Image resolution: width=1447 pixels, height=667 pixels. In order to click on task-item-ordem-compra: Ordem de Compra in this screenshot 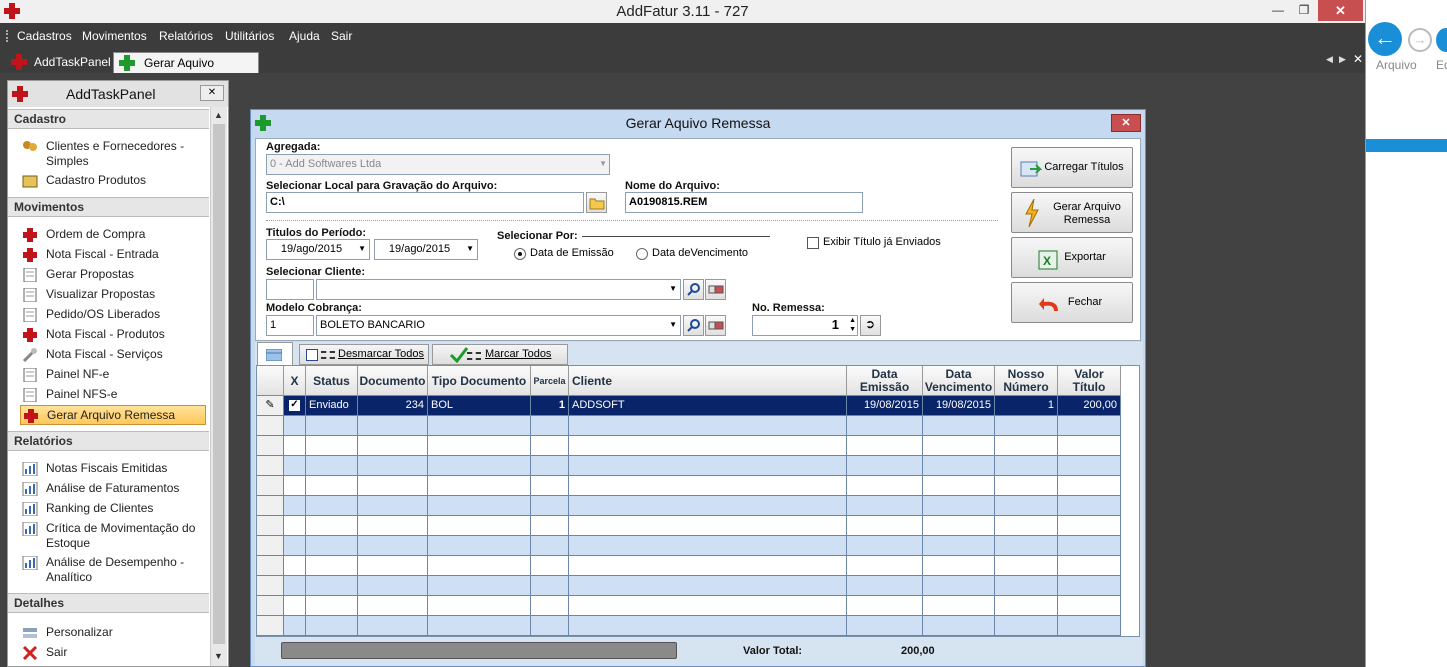, I will do `click(115, 235)`.